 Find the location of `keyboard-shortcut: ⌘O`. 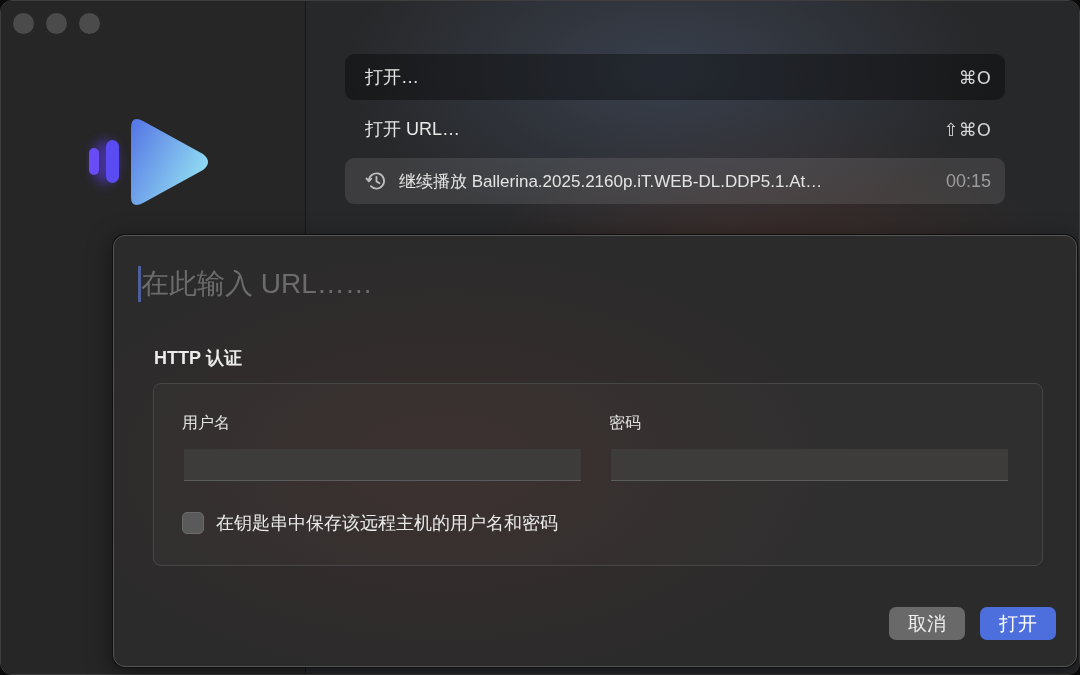

keyboard-shortcut: ⌘O is located at coordinates (974, 77).